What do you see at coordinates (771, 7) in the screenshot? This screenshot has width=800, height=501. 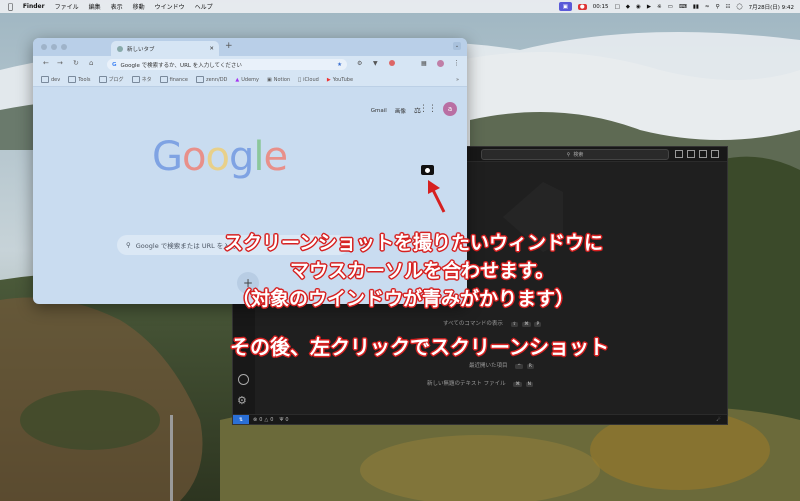 I see `clock-text: 7月28日(日) 9:42` at bounding box center [771, 7].